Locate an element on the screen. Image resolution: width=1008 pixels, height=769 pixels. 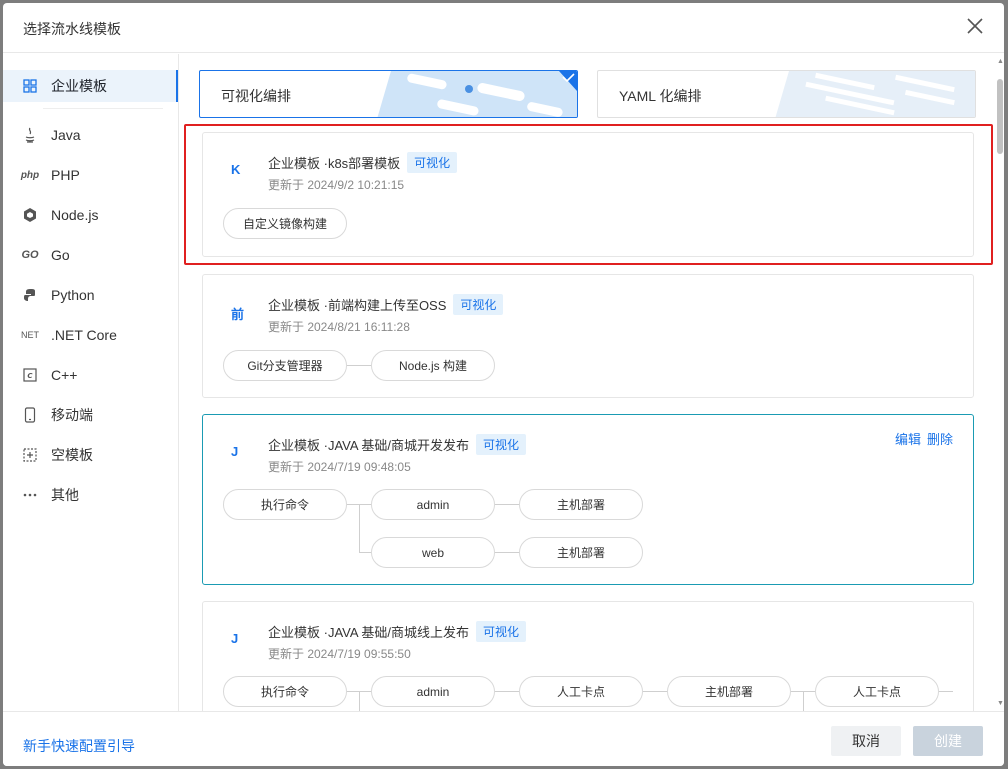
sidebar-item-label: 空模板 is located at coordinates (72, 455).